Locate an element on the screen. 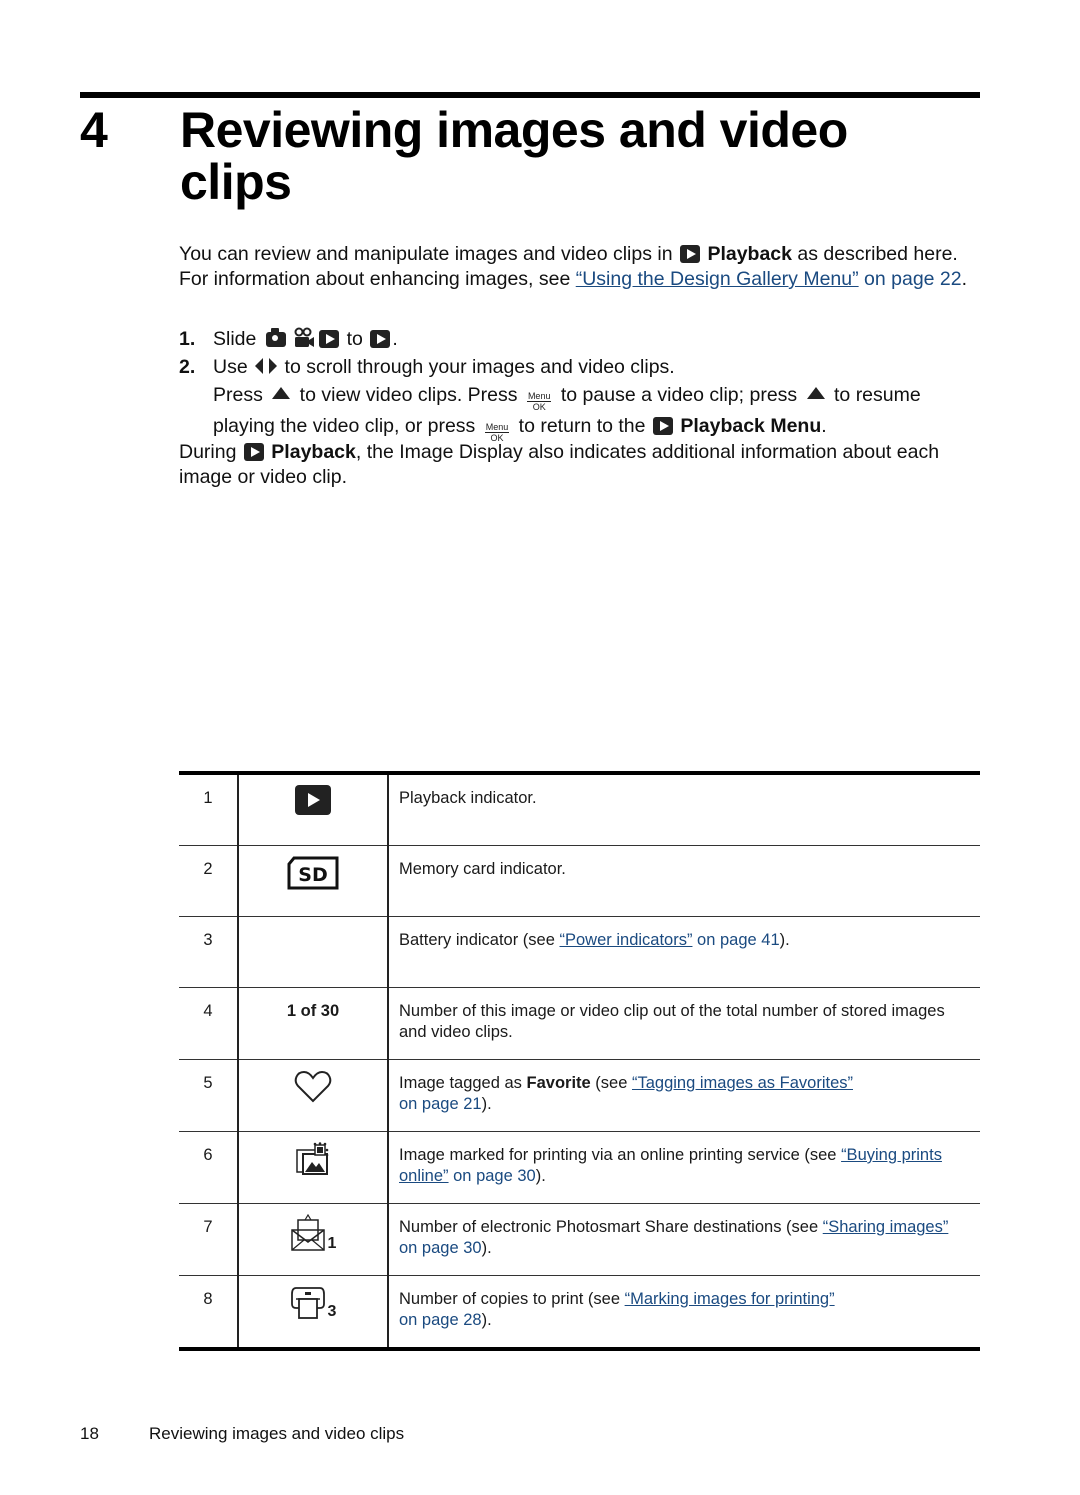 This screenshot has width=1080, height=1495. step-number: 2. is located at coordinates (187, 367).